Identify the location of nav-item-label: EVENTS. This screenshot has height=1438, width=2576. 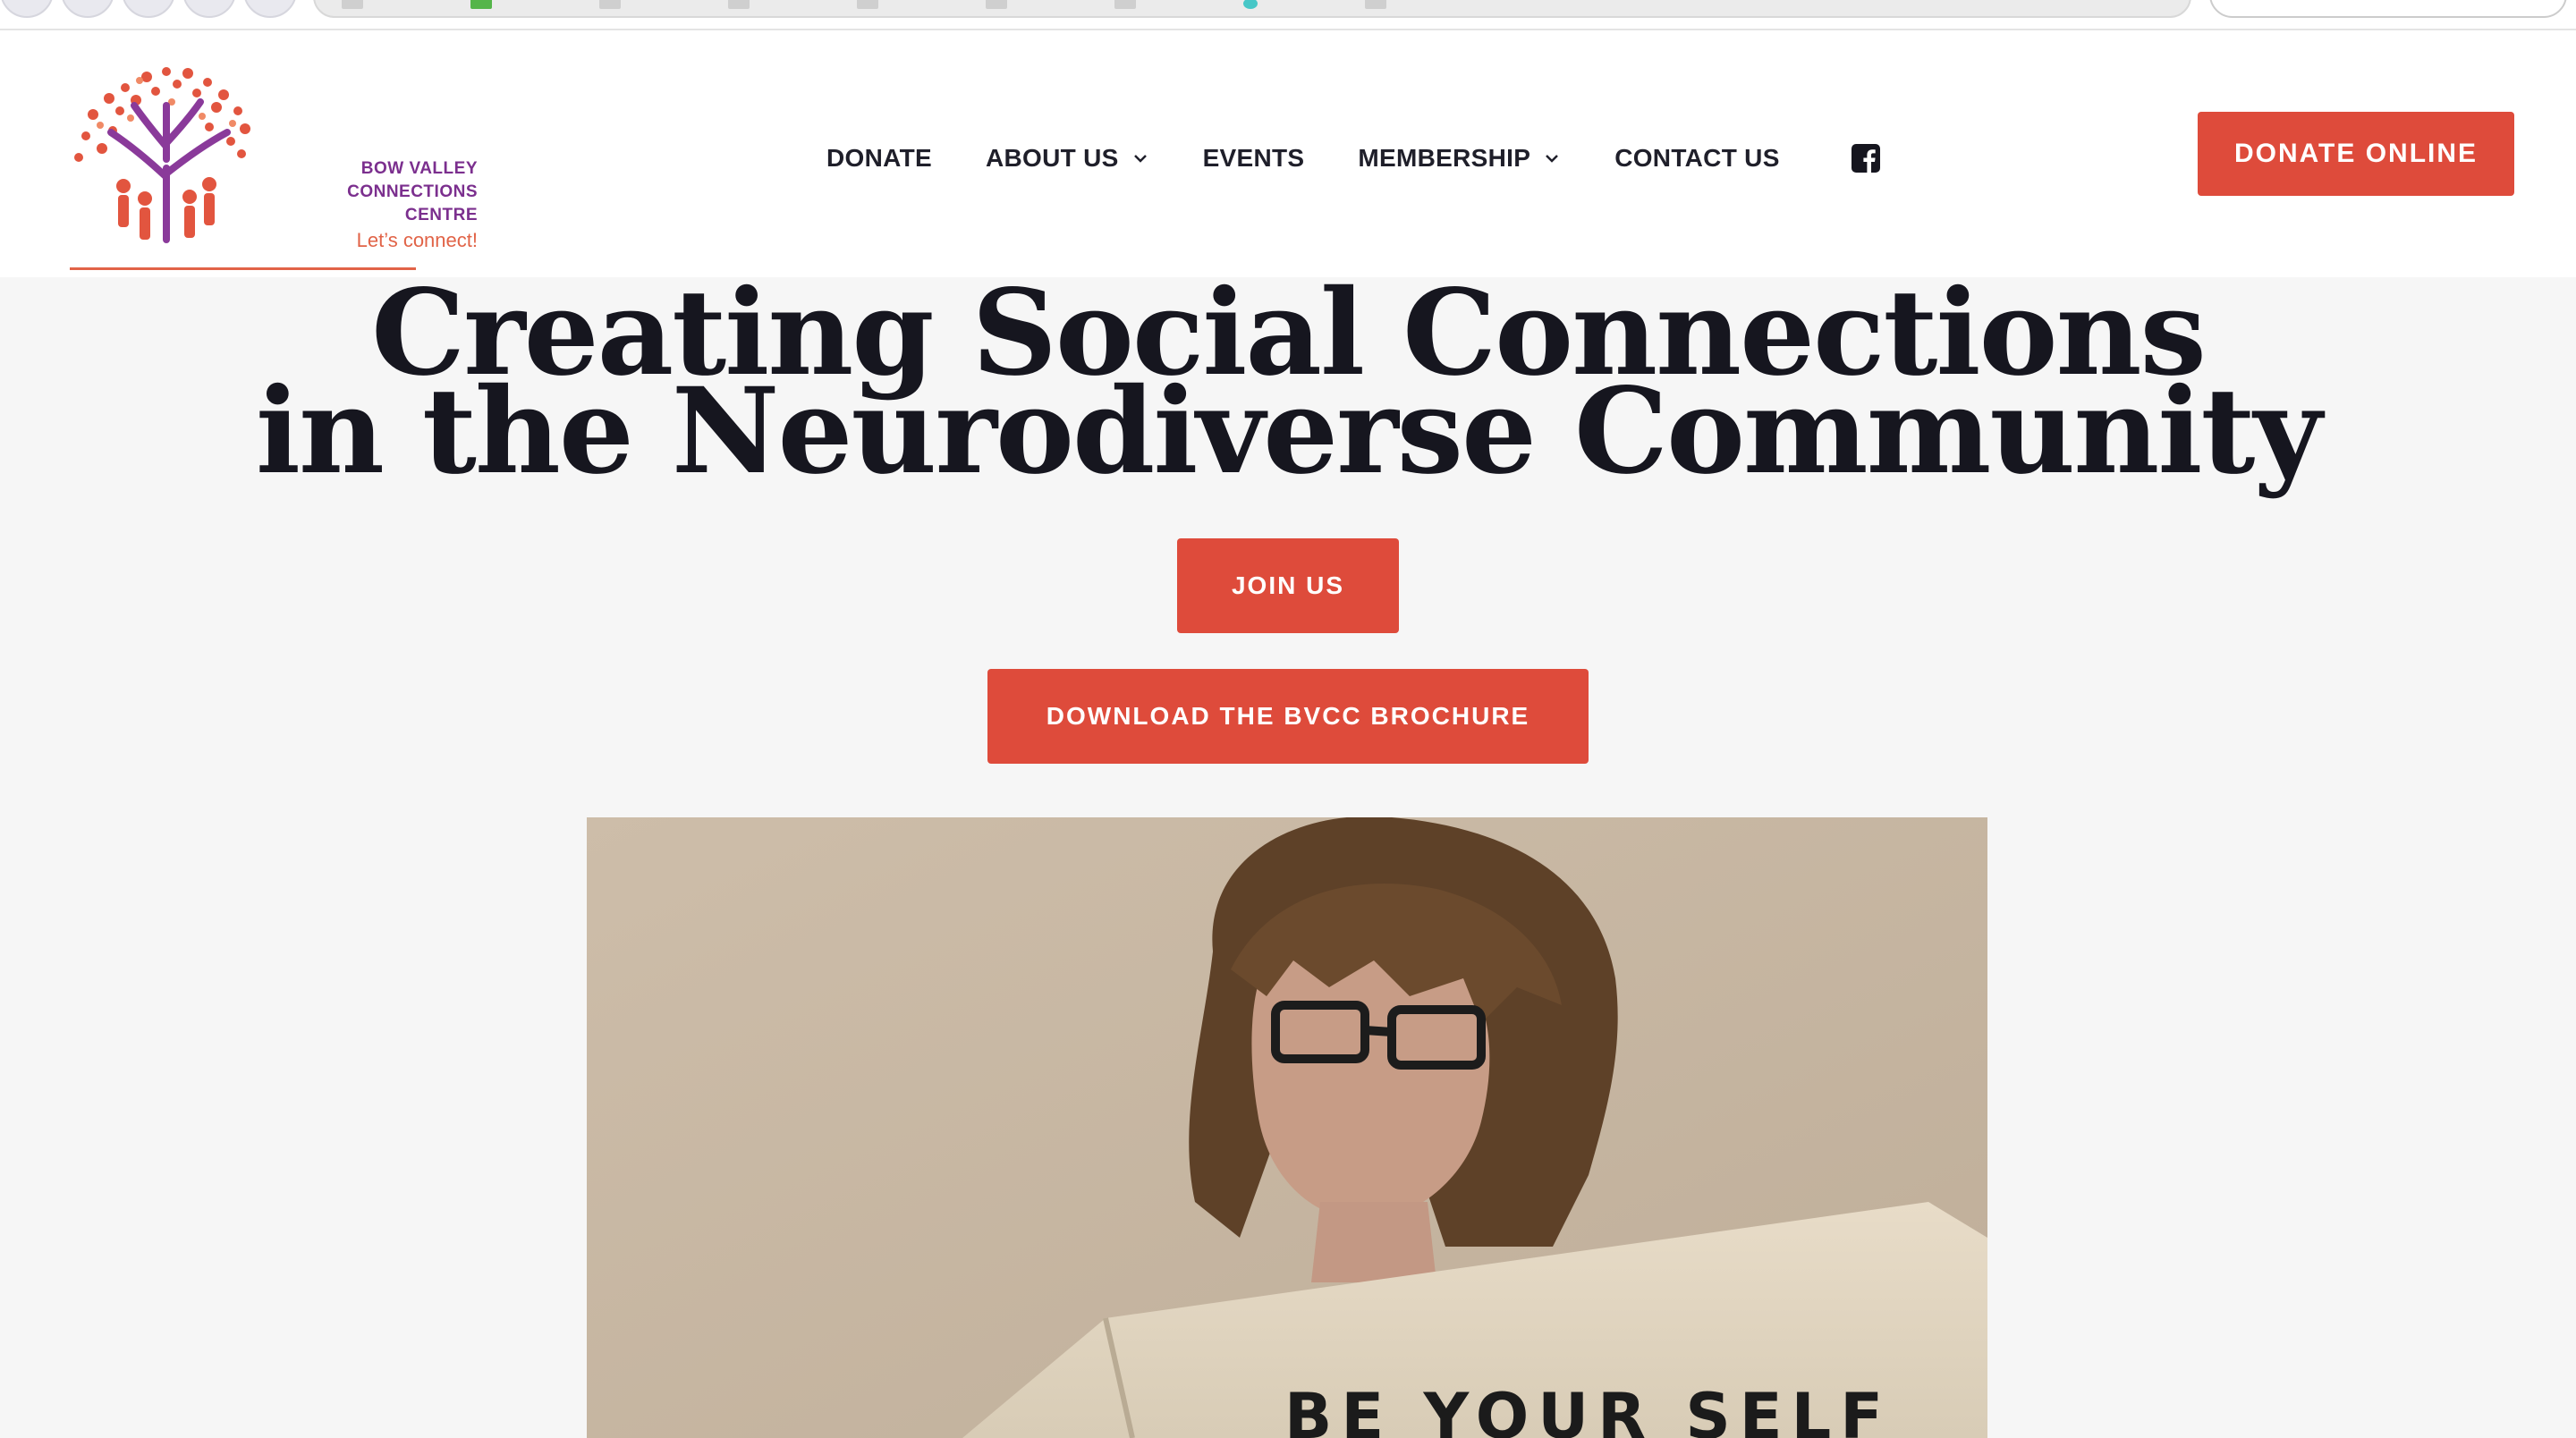
(1253, 158).